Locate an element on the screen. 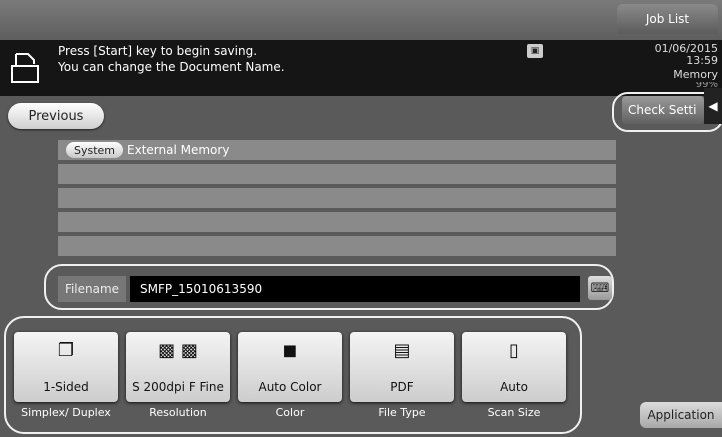 This screenshot has width=722, height=437. page-icon: ▯ is located at coordinates (514, 350).